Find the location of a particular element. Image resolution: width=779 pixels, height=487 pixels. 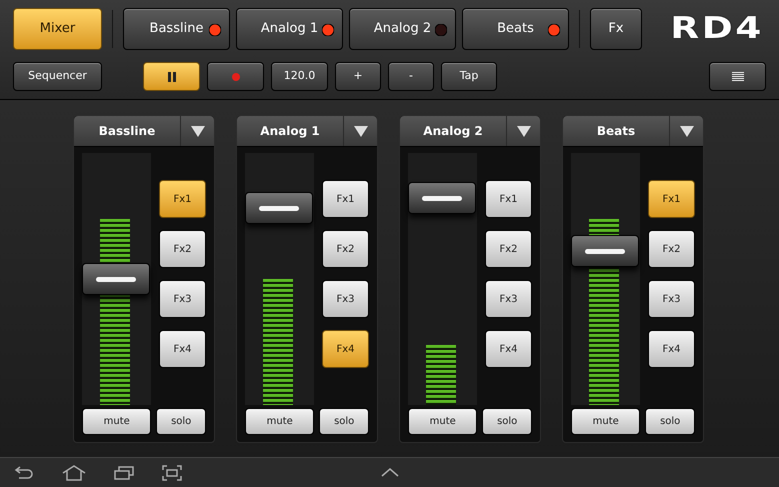

mixer-button: Mixer is located at coordinates (57, 29).